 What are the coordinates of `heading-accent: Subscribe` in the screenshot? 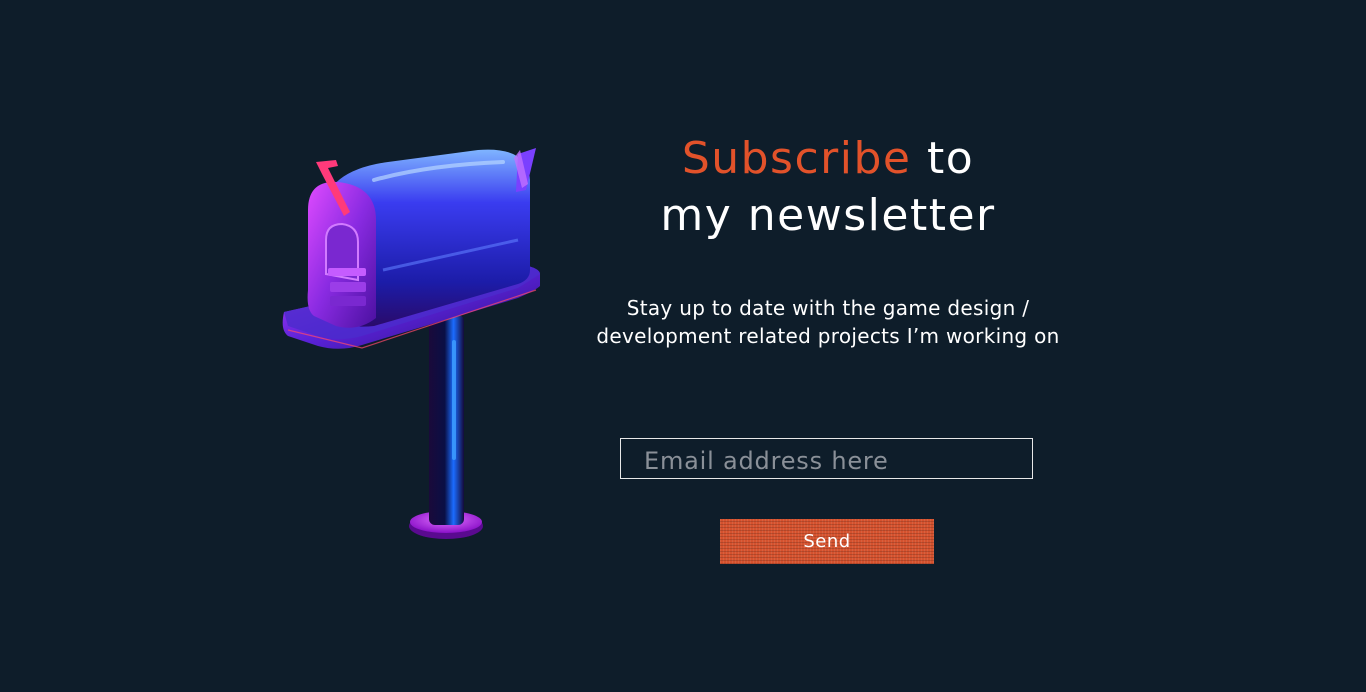 It's located at (796, 158).